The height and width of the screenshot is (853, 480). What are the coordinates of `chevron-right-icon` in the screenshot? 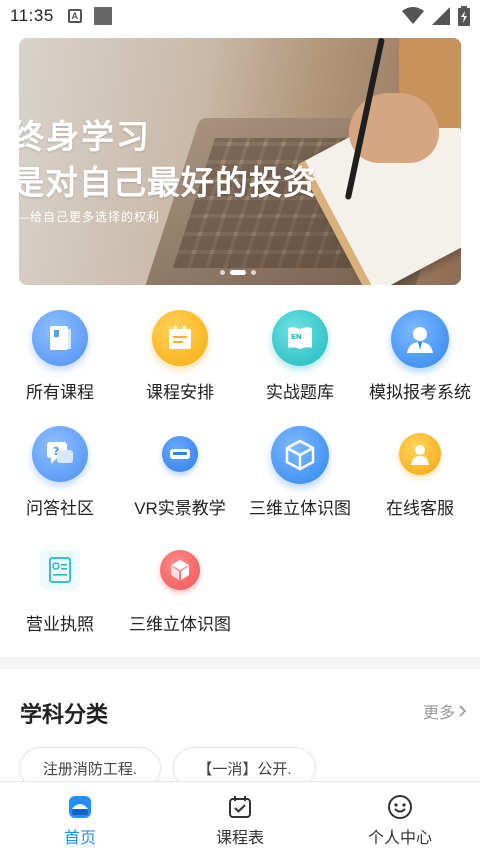 It's located at (463, 711).